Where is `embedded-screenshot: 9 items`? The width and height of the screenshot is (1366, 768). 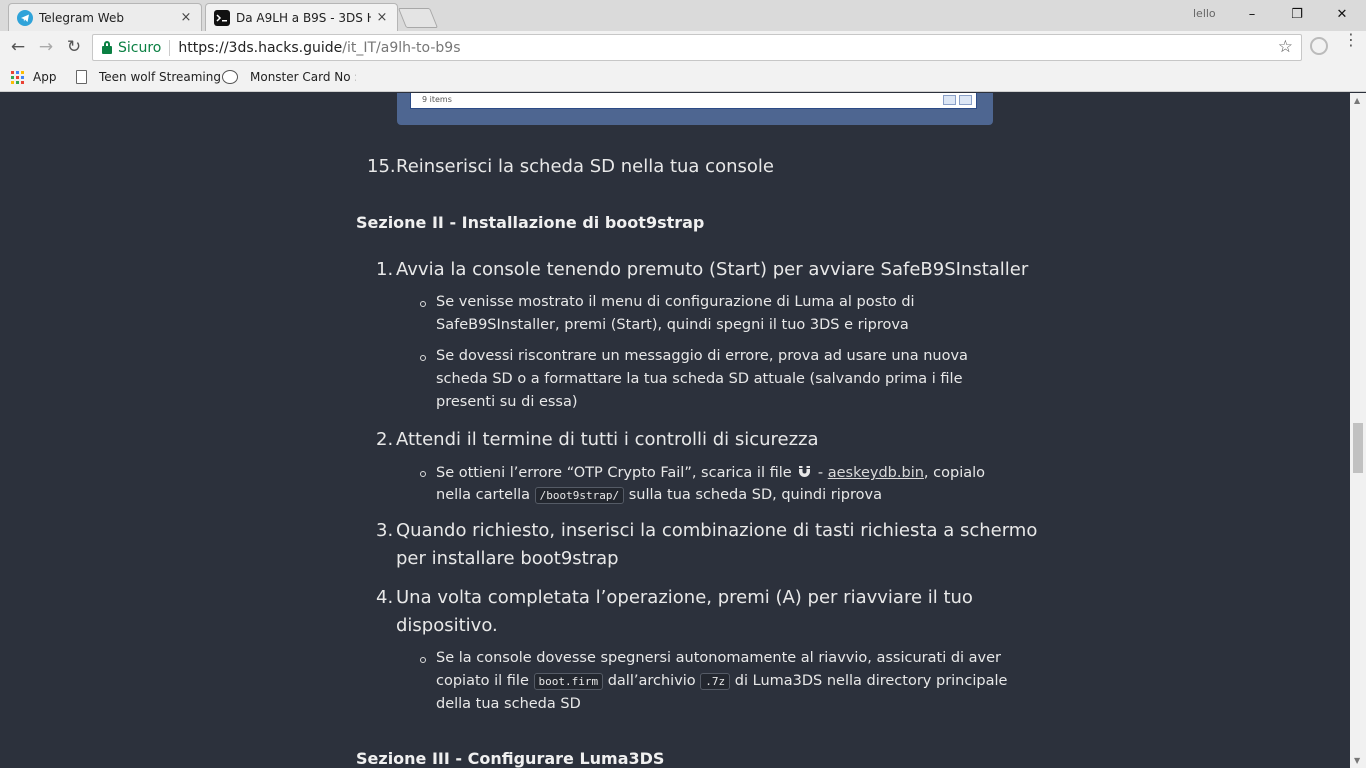
embedded-screenshot: 9 items is located at coordinates (695, 109).